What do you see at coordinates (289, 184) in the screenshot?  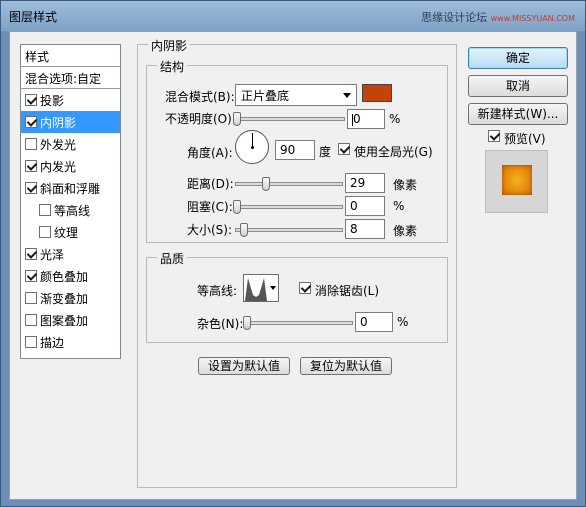 I see `distance-slider` at bounding box center [289, 184].